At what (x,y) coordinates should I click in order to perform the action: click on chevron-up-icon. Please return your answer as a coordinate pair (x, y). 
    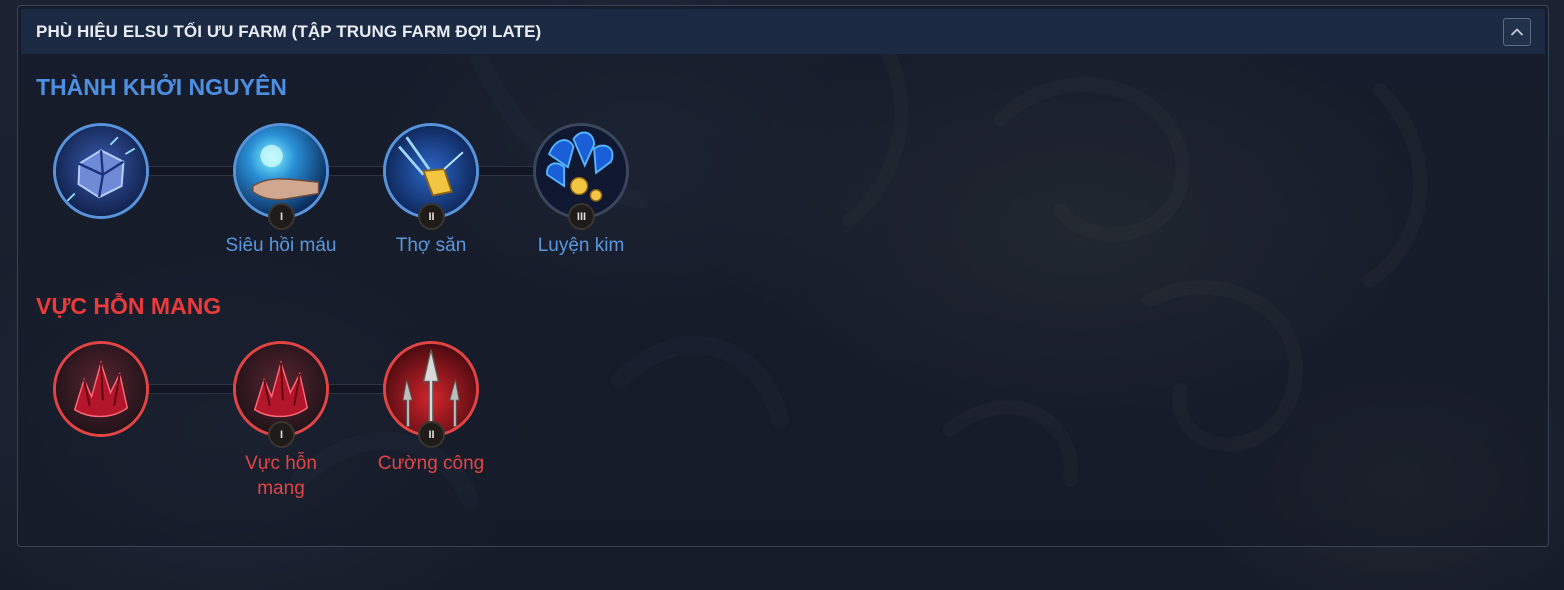
    Looking at the image, I should click on (1517, 32).